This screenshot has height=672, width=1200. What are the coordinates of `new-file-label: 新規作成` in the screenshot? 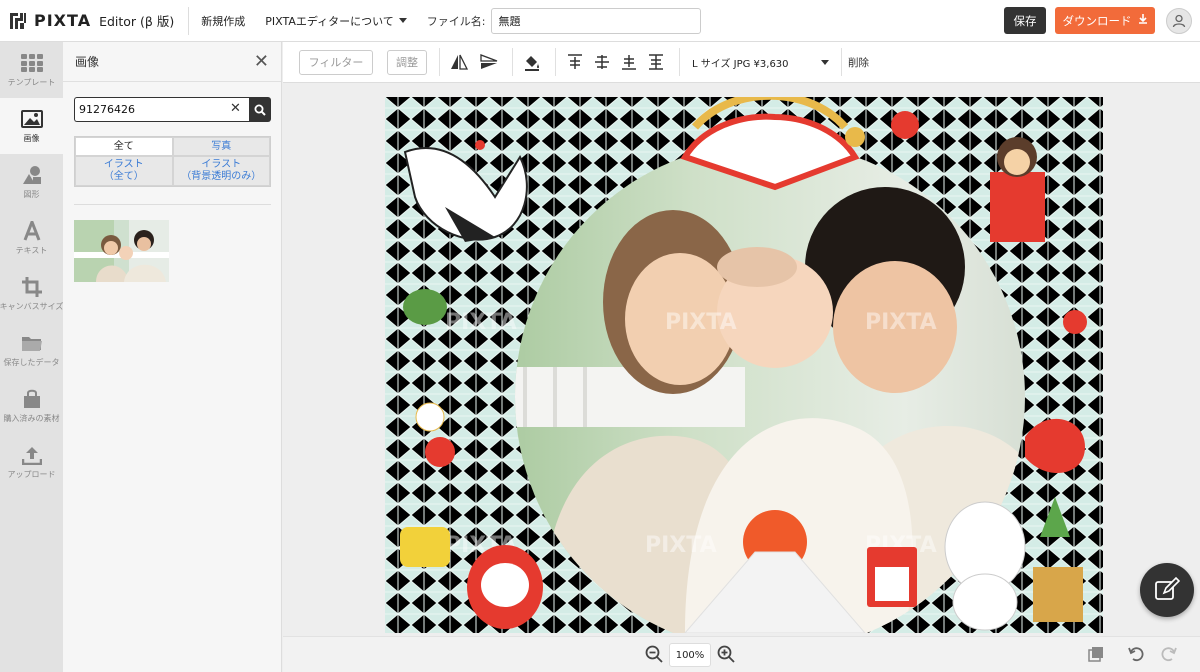 It's located at (223, 21).